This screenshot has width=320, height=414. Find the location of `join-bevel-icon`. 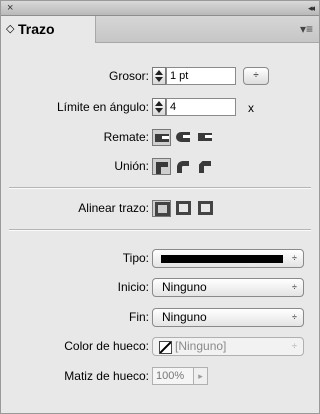

join-bevel-icon is located at coordinates (205, 167).